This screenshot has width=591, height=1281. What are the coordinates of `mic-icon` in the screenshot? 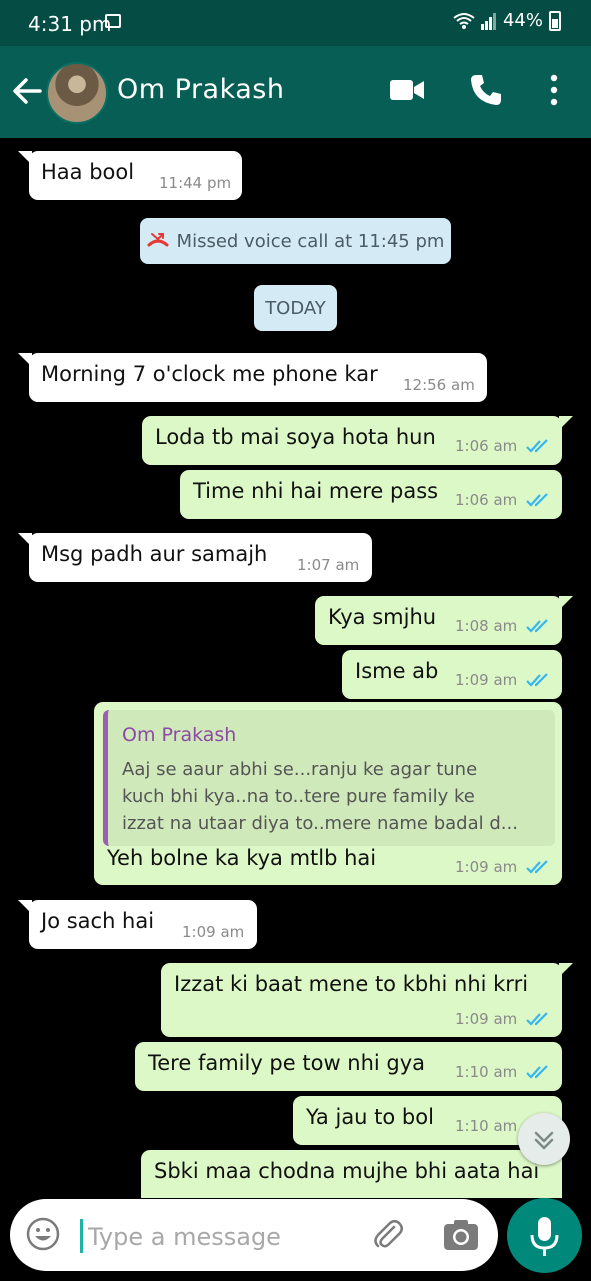 It's located at (544, 1236).